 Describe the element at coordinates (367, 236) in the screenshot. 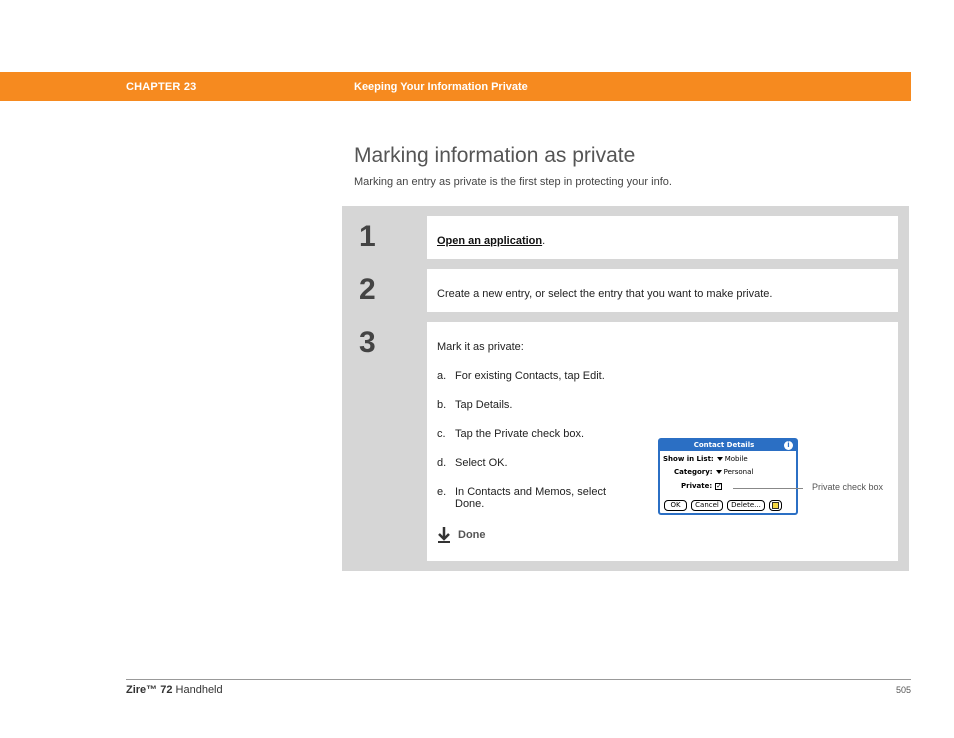

I see `step-number: 1` at that location.